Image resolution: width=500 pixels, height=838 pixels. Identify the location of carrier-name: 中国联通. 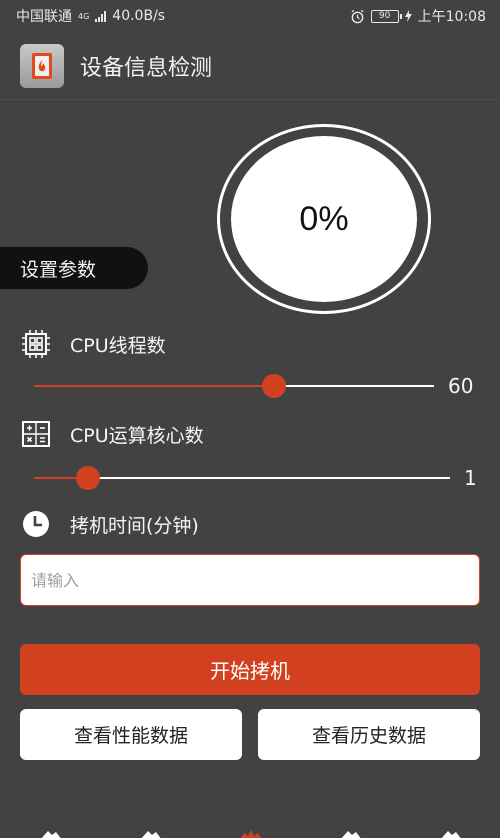
(44, 17).